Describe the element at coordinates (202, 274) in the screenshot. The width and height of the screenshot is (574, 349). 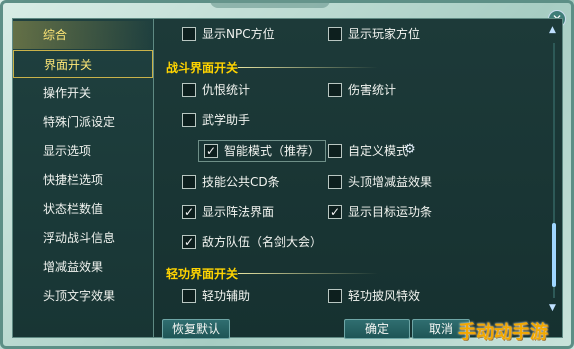
I see `section-title-qinggong: 轻功界面开关` at that location.